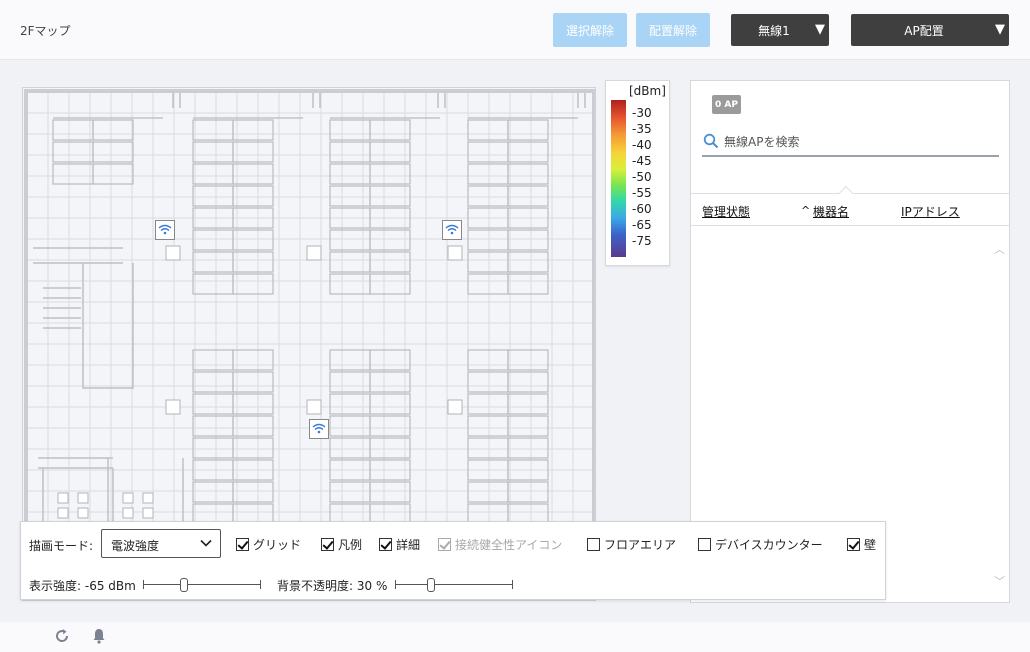 The image size is (1030, 652). What do you see at coordinates (82, 586) in the screenshot?
I see `strength-label: 表示強度: -65 dBm` at bounding box center [82, 586].